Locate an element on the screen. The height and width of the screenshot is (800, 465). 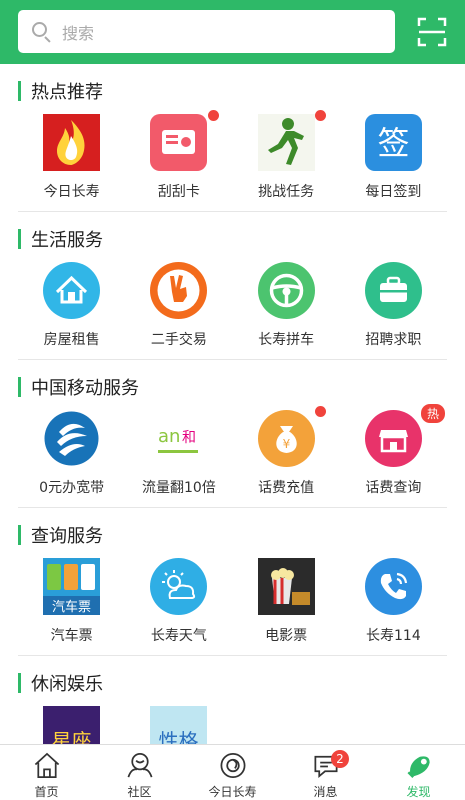
section-title: 热点推荐 is located at coordinates (60, 91).